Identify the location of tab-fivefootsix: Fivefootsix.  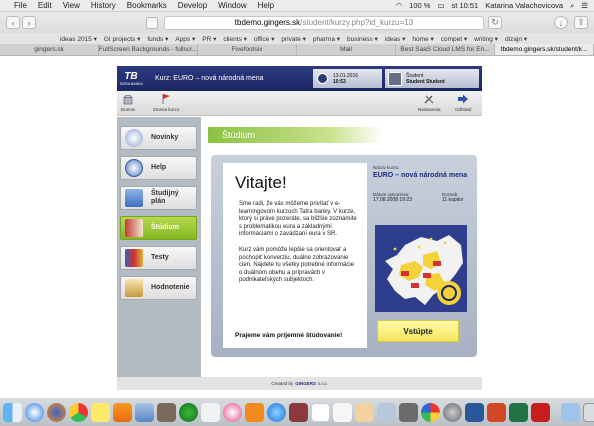
(247, 49).